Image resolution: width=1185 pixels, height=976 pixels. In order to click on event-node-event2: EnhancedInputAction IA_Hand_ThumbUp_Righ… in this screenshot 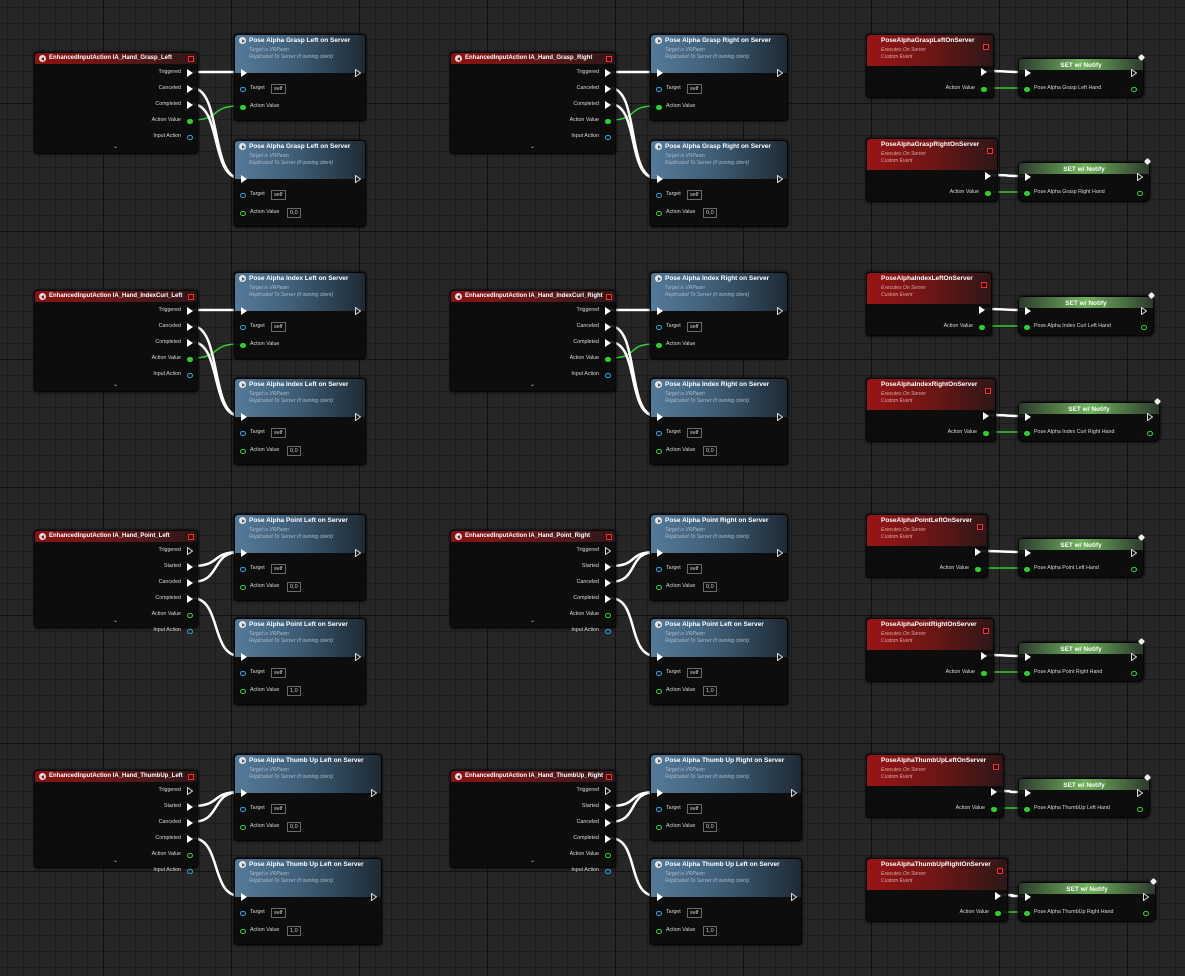, I will do `click(533, 822)`.